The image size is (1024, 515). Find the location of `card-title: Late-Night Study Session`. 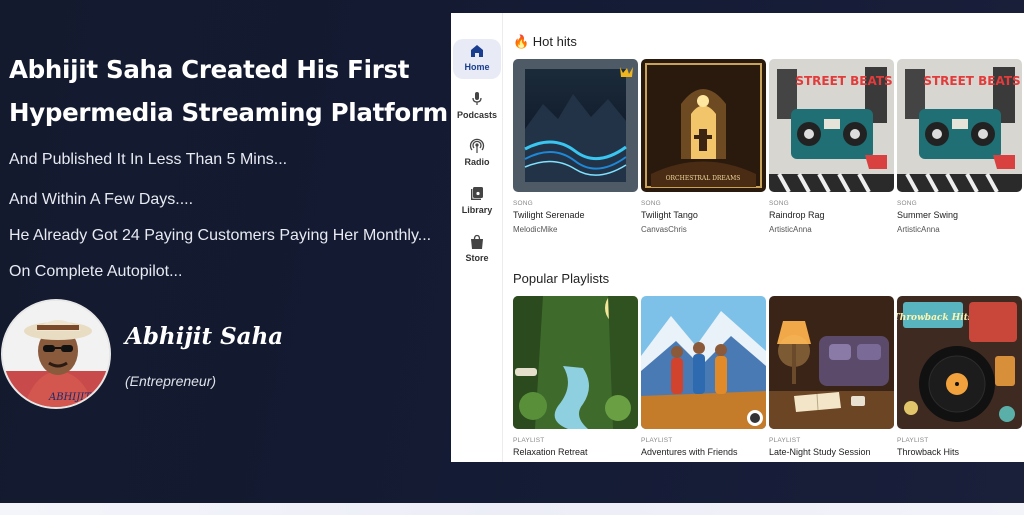

card-title: Late-Night Study Session is located at coordinates (820, 452).